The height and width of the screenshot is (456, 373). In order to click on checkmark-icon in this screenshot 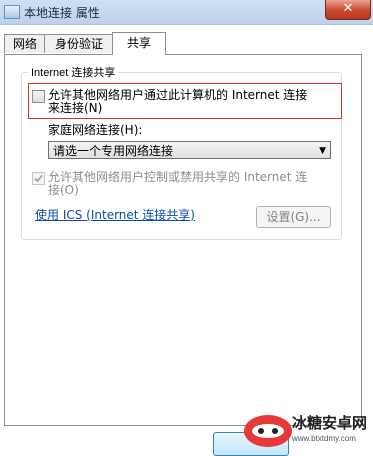, I will do `click(38, 178)`.